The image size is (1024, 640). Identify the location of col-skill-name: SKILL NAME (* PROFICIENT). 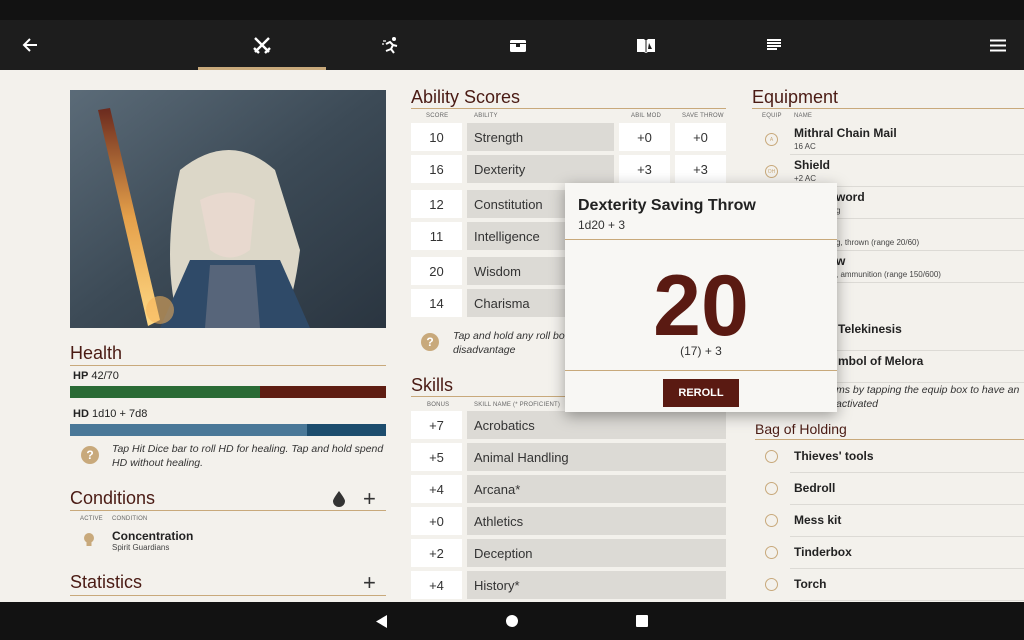
(517, 405).